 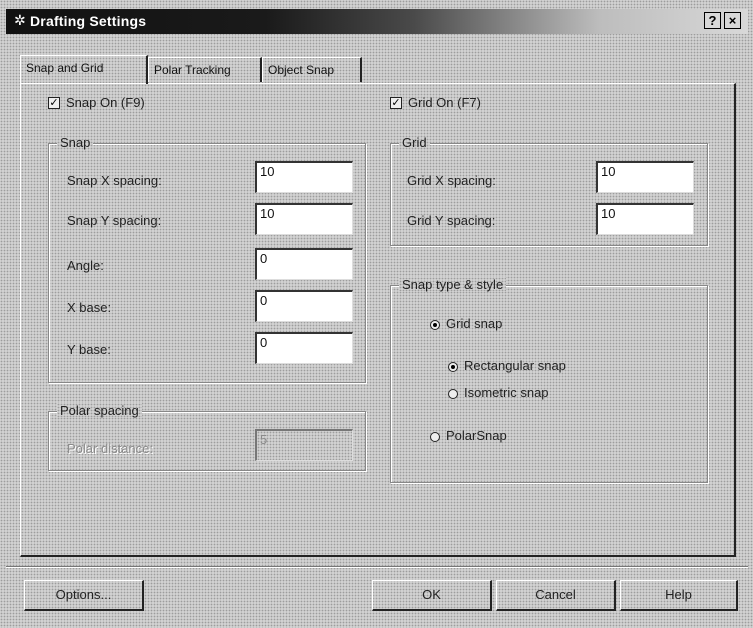 What do you see at coordinates (304, 177) in the screenshot?
I see `snap-x-spacing-input: 10` at bounding box center [304, 177].